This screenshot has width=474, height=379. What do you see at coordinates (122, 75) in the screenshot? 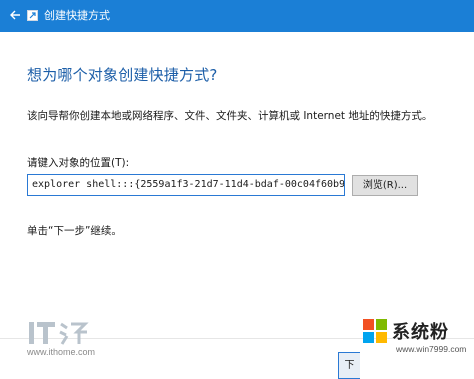
I see `page-heading: 想为哪个对象创建快捷方式?` at bounding box center [122, 75].